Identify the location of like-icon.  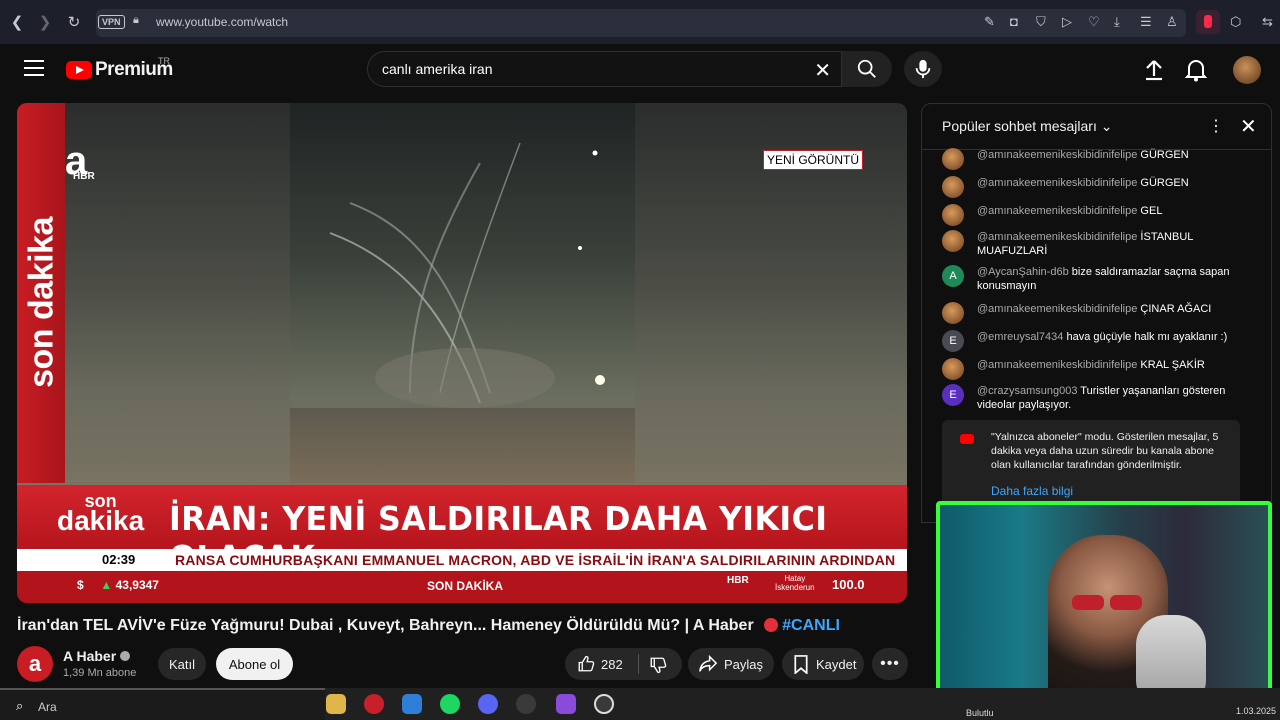
(586, 664).